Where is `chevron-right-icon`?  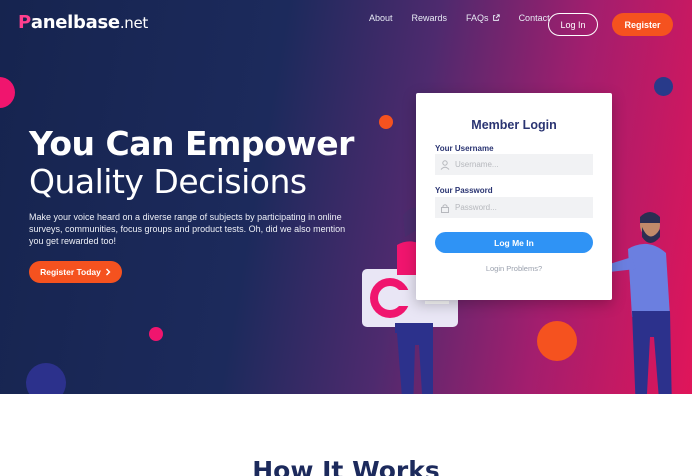
chevron-right-icon is located at coordinates (108, 272).